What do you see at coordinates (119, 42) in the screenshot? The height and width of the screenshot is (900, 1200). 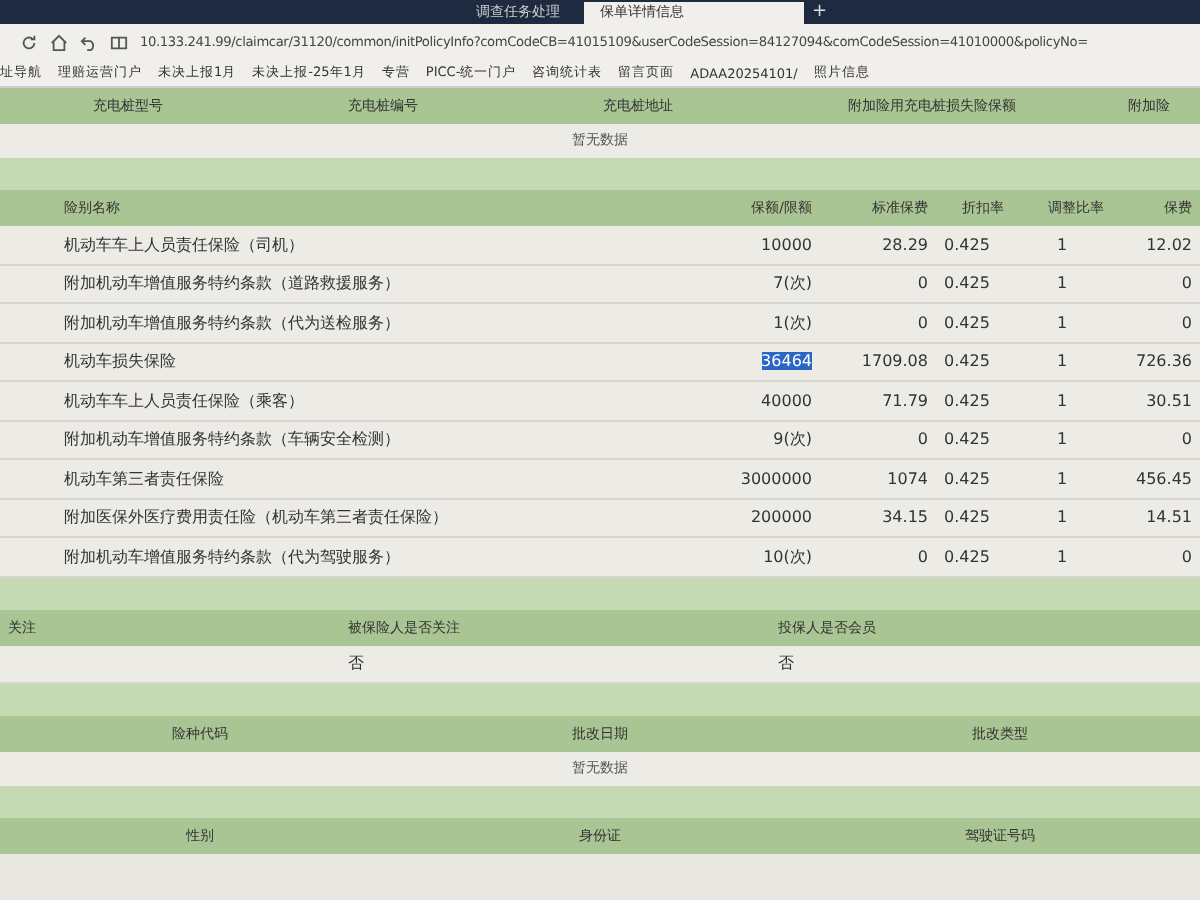 I see `reader-icon` at bounding box center [119, 42].